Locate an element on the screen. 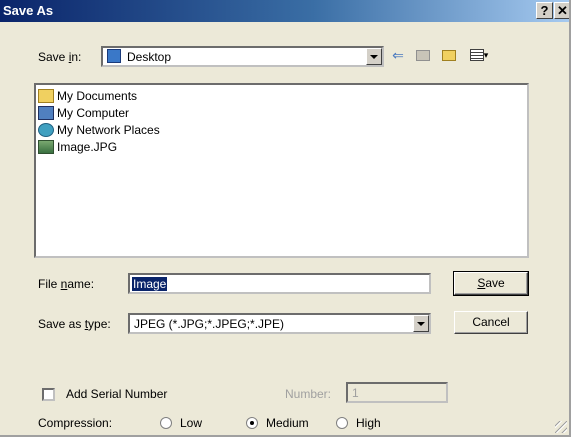 This screenshot has height=439, width=579. save-as-type-combo: JPEG (*.JPG;*.JPEG;*.JPE) is located at coordinates (279, 323).